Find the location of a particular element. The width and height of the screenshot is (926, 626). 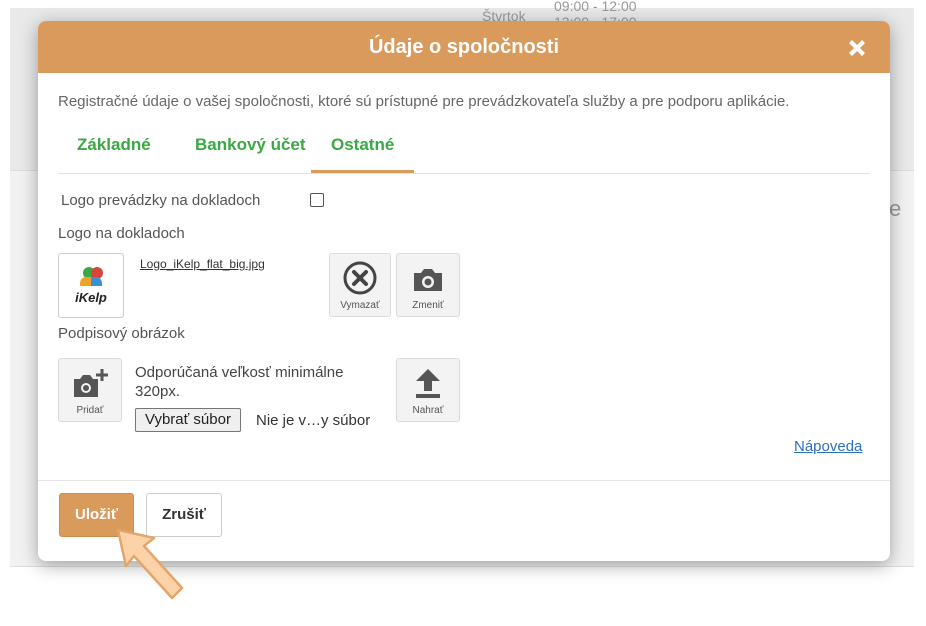

tab-bar: Základné Bankový účet Ostatné is located at coordinates (464, 149).